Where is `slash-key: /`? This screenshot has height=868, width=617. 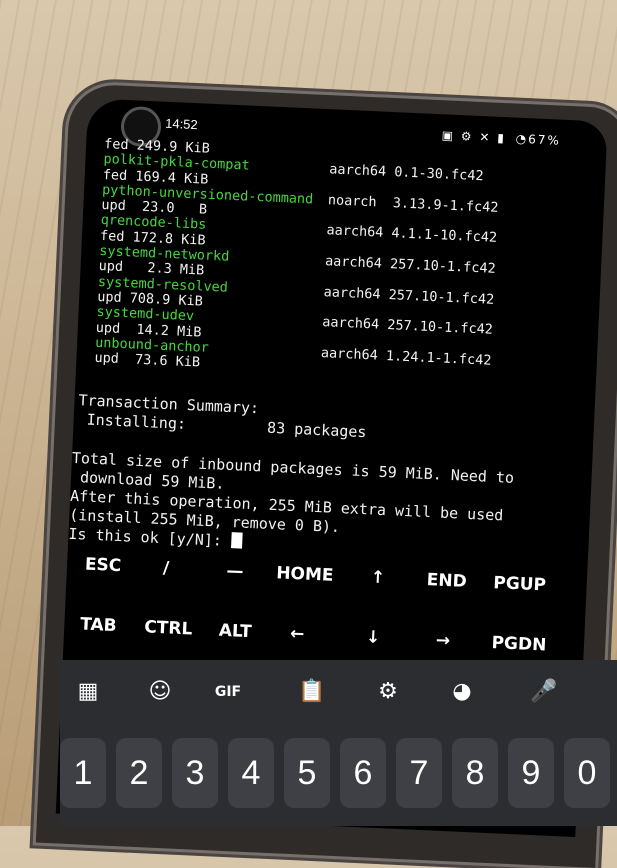
slash-key: / is located at coordinates (166, 568).